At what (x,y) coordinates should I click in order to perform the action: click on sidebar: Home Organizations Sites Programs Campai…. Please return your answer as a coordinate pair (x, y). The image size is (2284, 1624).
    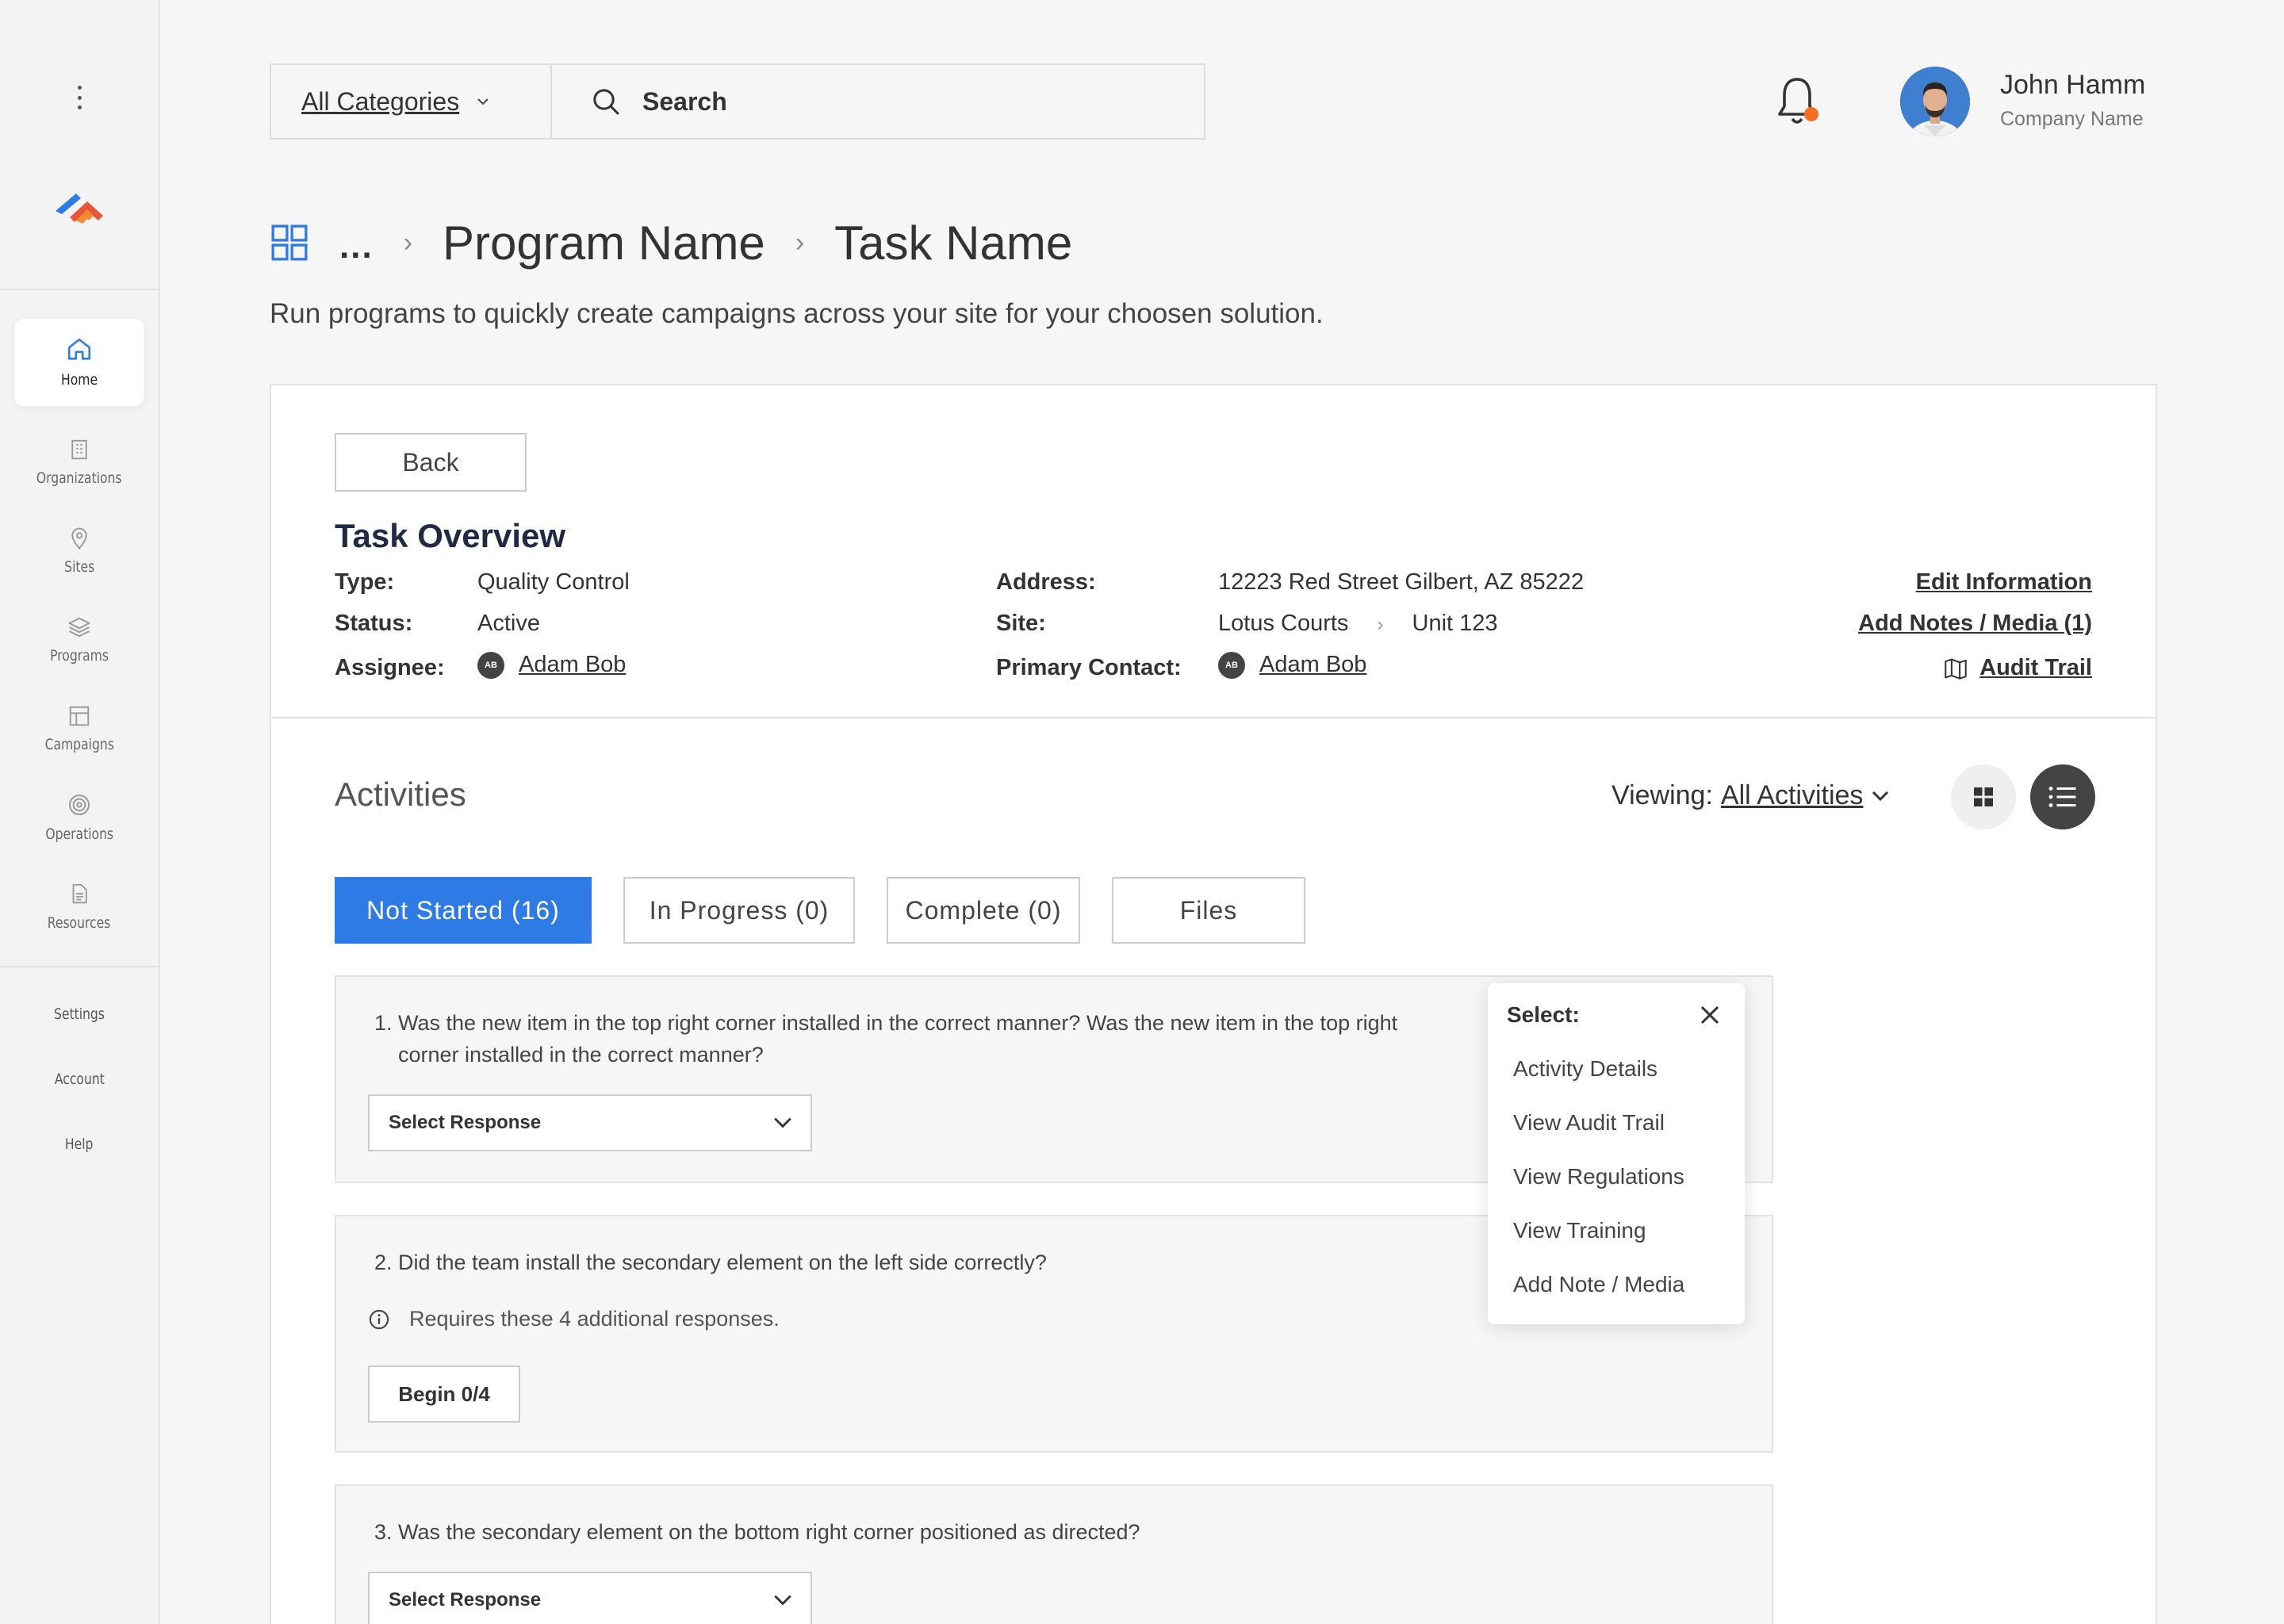
    Looking at the image, I should click on (80, 812).